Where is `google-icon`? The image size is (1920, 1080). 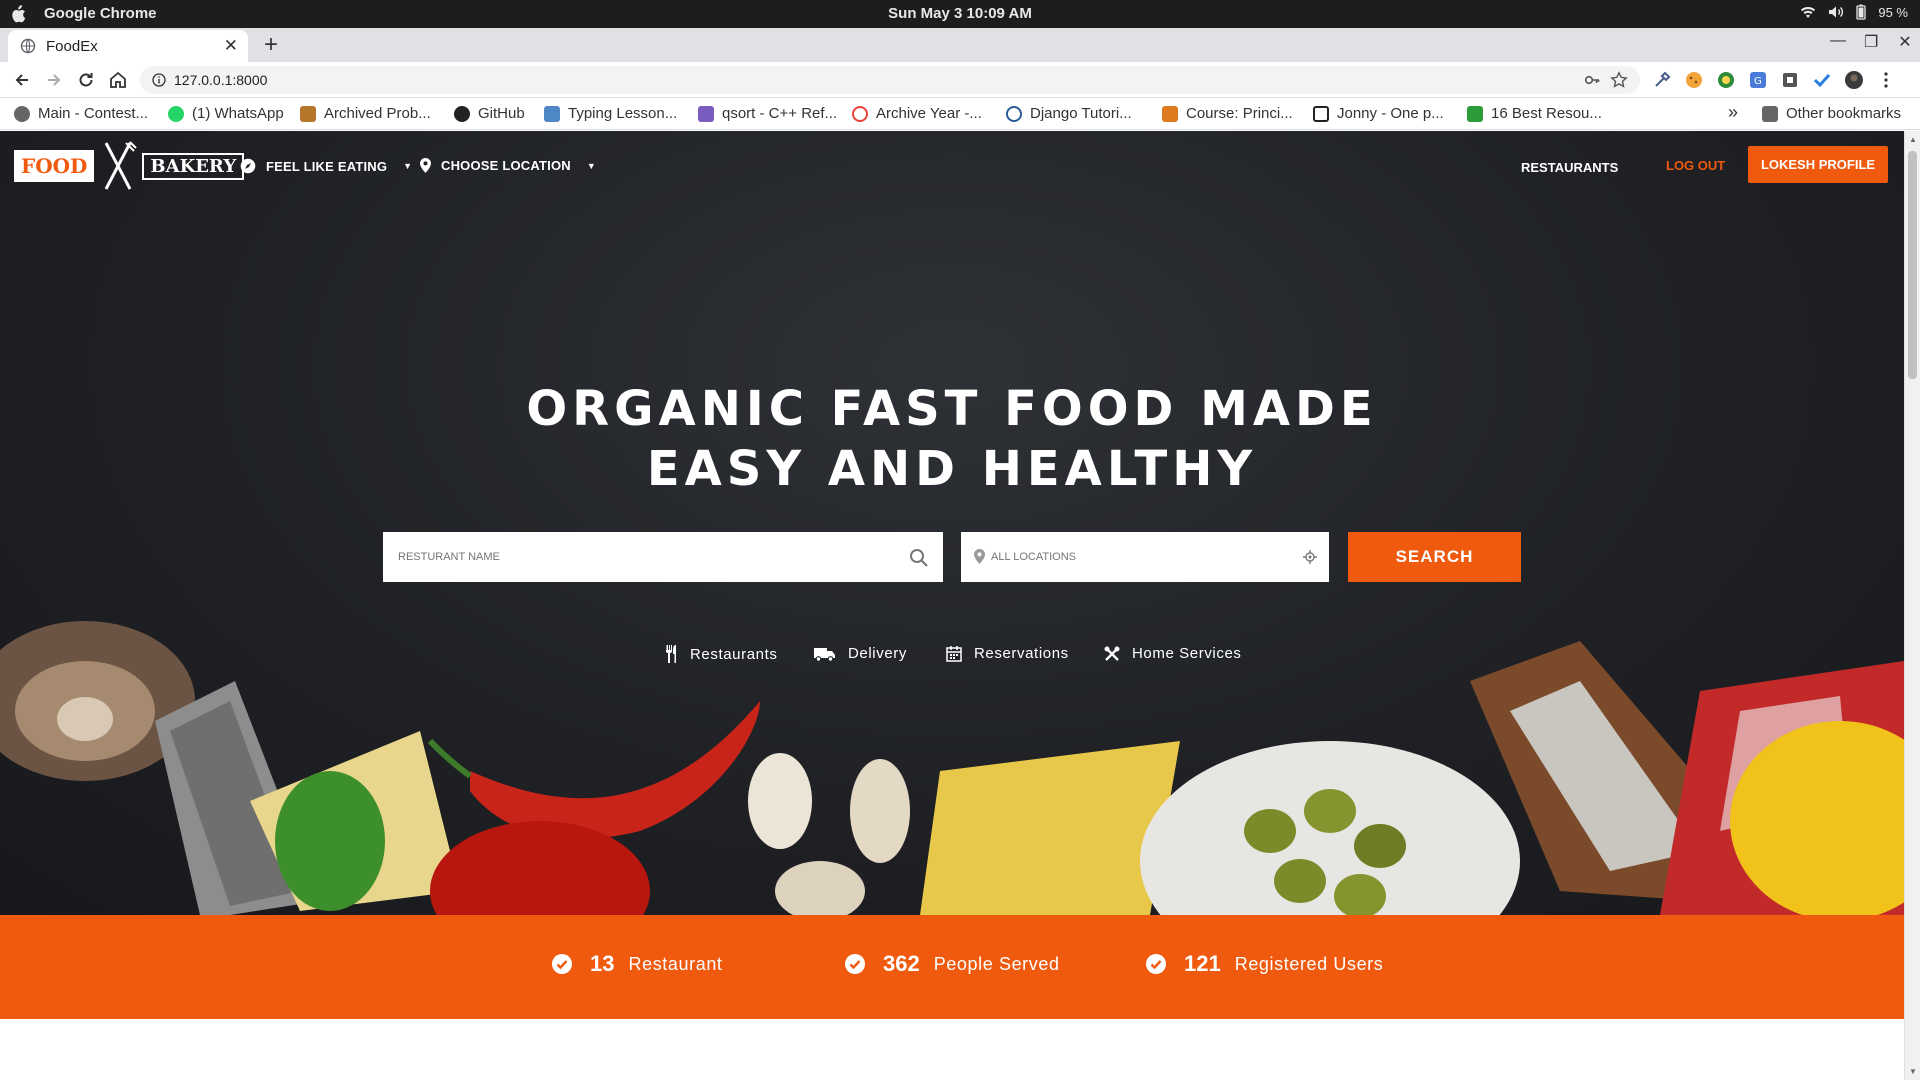 google-icon is located at coordinates (860, 113).